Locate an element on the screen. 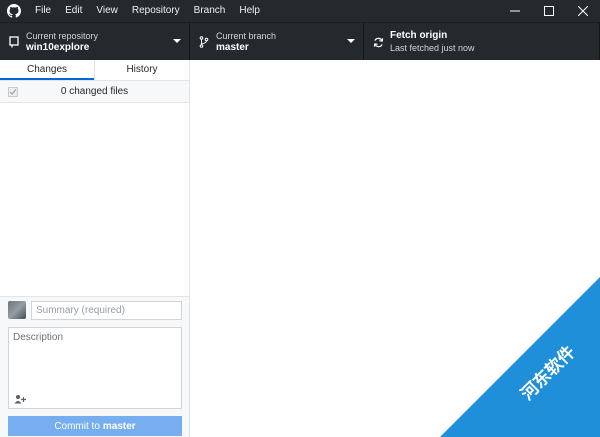  menu-branch: Branch is located at coordinates (210, 11).